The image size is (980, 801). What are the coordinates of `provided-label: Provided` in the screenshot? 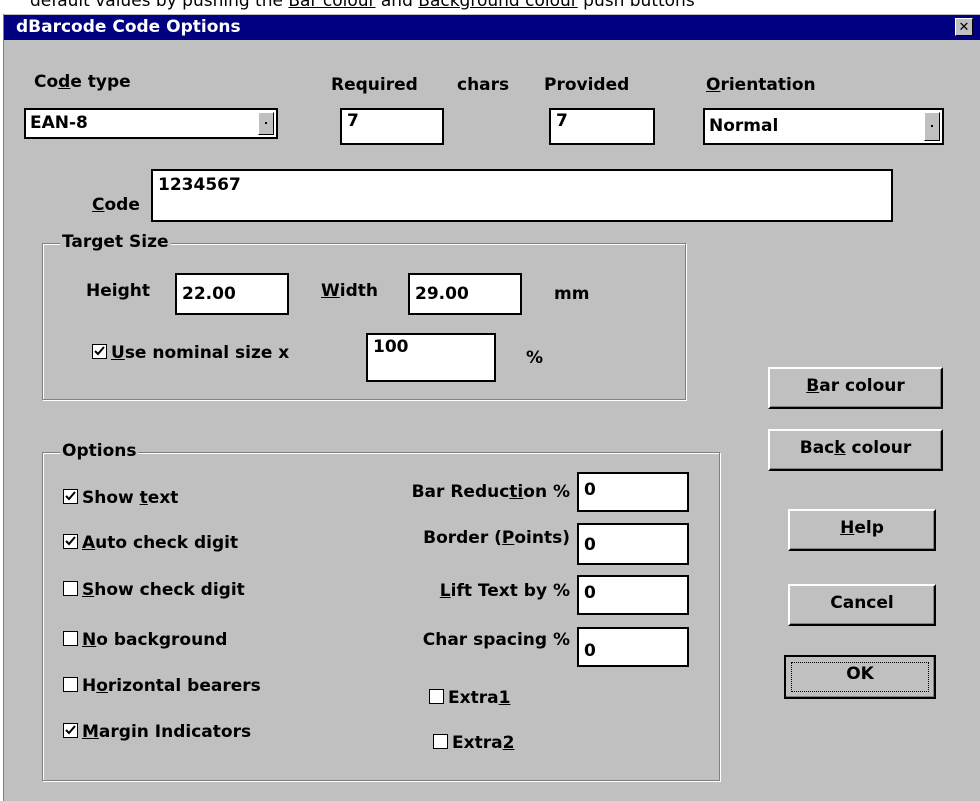 It's located at (587, 85).